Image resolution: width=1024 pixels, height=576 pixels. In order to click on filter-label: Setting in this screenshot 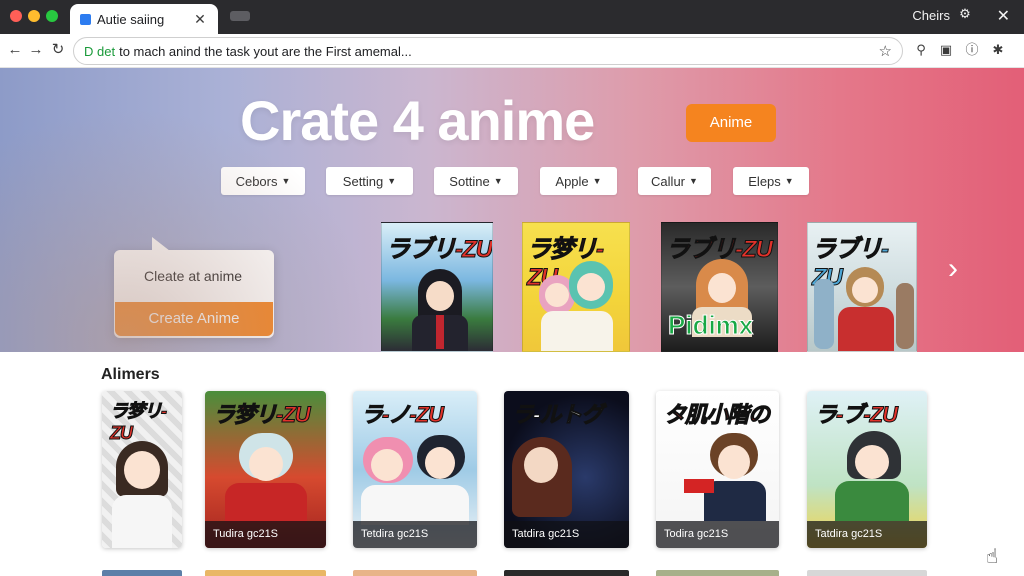, I will do `click(363, 181)`.